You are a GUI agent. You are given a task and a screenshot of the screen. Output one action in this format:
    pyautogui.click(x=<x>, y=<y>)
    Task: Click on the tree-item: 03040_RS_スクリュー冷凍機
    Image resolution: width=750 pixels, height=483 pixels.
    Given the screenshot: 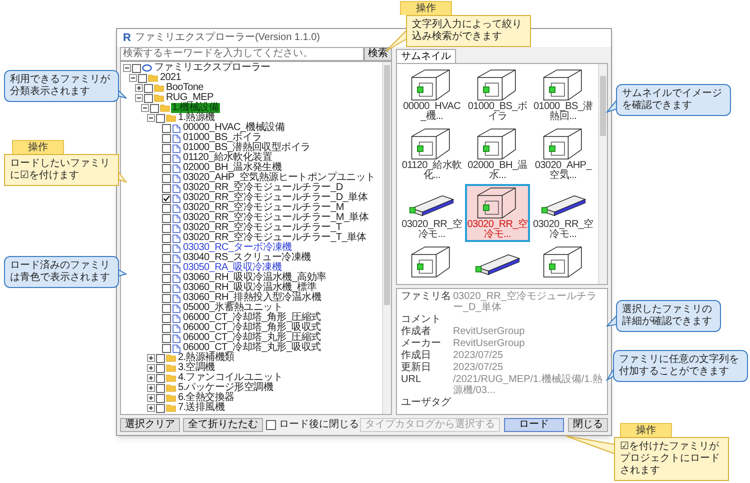 What is the action you would take?
    pyautogui.click(x=247, y=258)
    